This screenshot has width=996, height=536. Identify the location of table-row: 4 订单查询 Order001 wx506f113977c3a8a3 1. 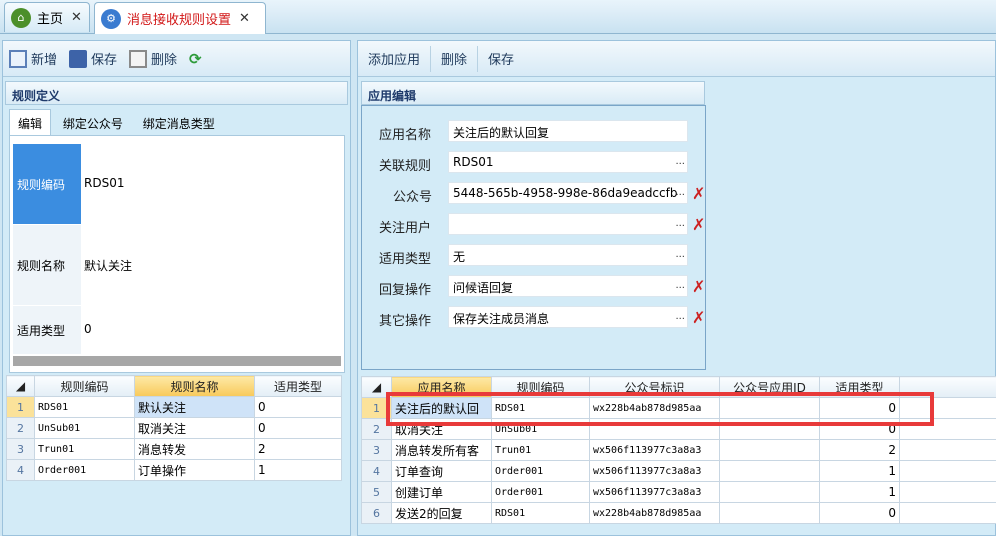
(678, 471).